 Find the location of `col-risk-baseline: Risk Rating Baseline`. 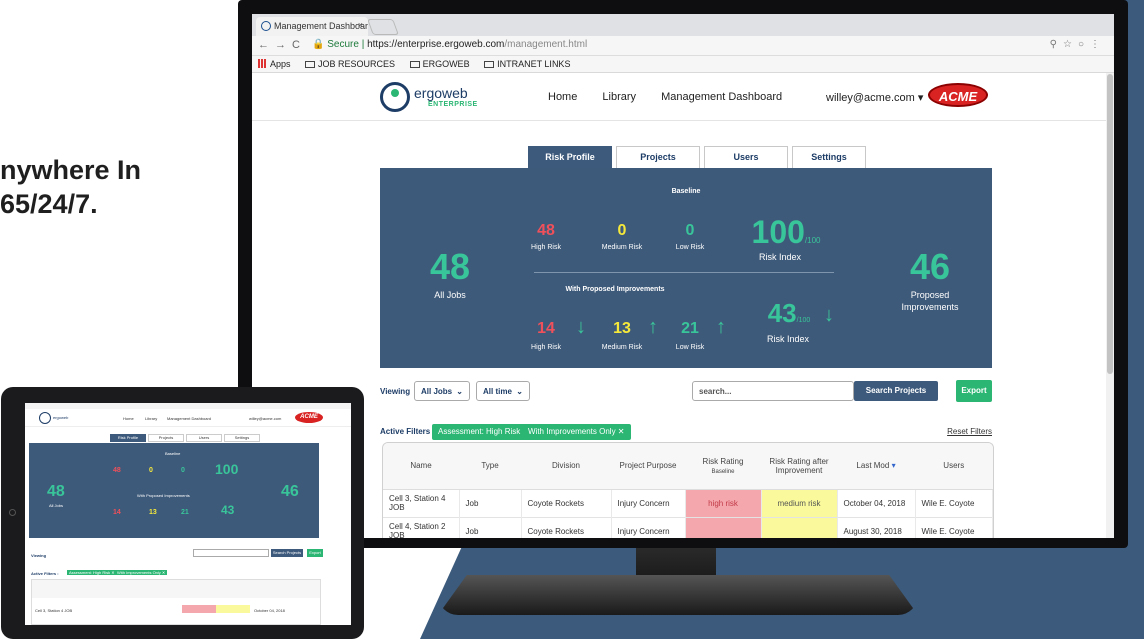

col-risk-baseline: Risk Rating Baseline is located at coordinates (723, 466).